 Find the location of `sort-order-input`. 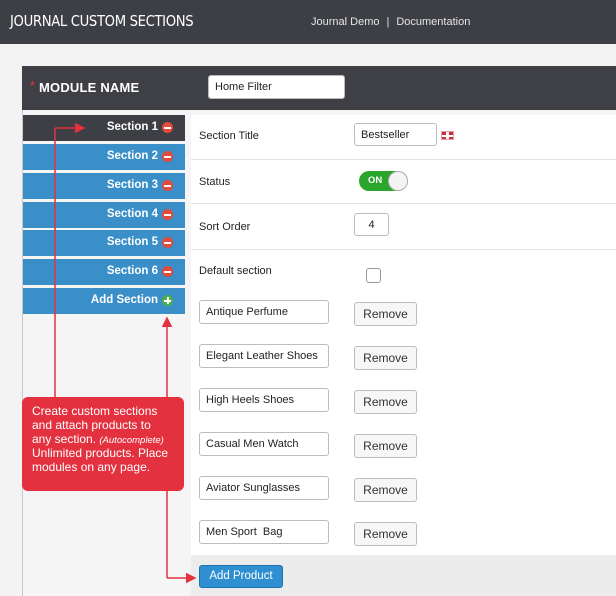

sort-order-input is located at coordinates (371, 224).